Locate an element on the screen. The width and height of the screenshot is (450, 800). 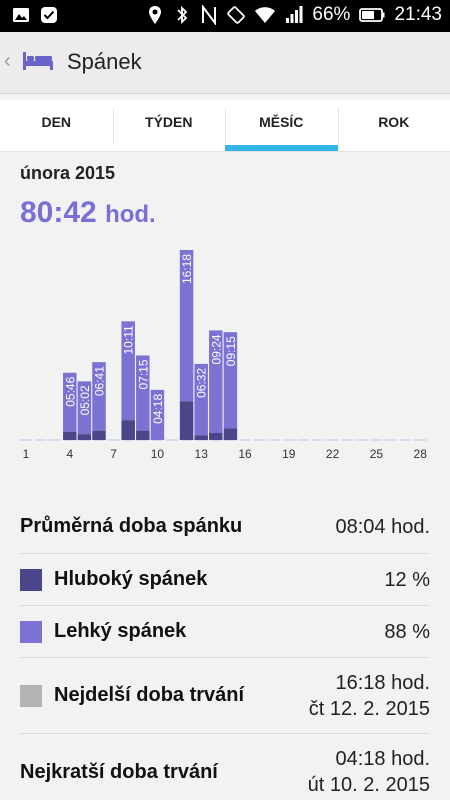
stat-shortest-value: 04:18 hod. is located at coordinates (382, 759).